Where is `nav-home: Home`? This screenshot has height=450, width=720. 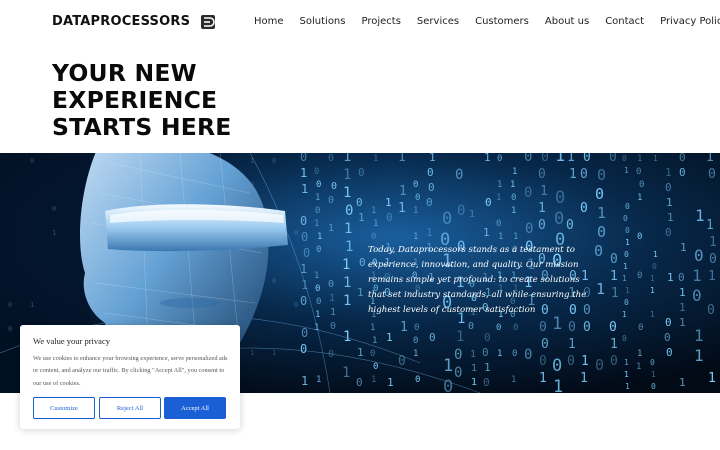
nav-home: Home is located at coordinates (269, 21).